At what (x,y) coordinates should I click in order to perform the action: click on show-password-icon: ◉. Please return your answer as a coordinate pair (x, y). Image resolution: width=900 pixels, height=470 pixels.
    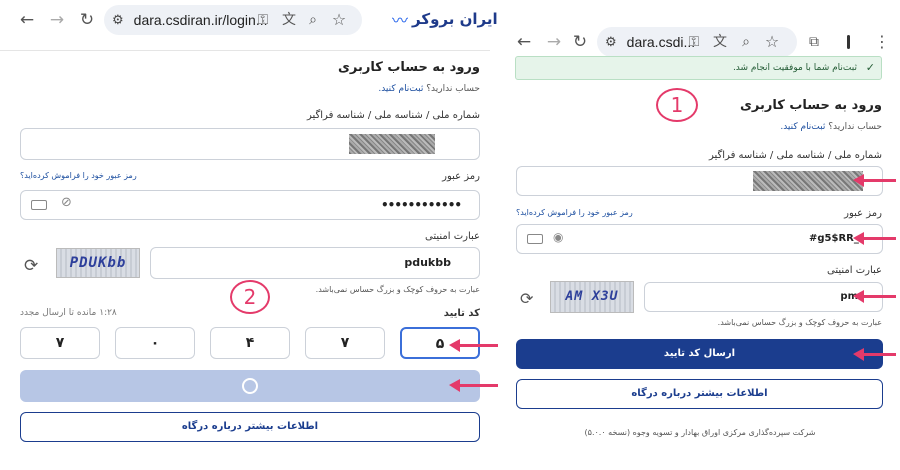
    Looking at the image, I should click on (558, 237).